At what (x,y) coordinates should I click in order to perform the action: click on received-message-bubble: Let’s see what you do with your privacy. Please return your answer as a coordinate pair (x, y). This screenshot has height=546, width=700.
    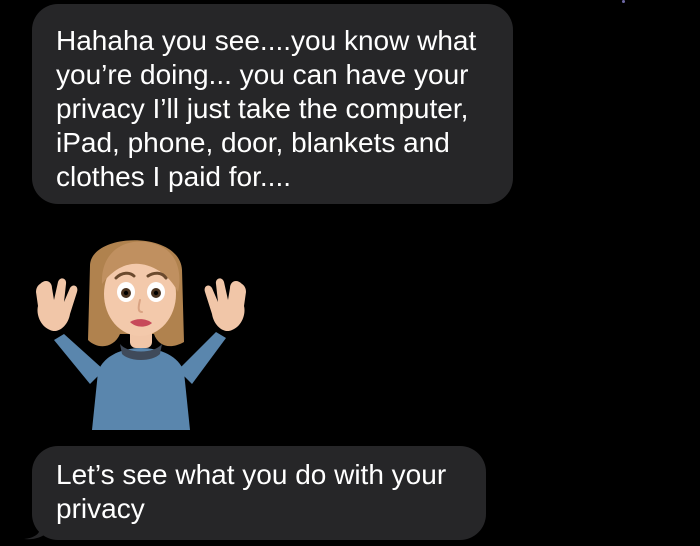
    Looking at the image, I should click on (259, 493).